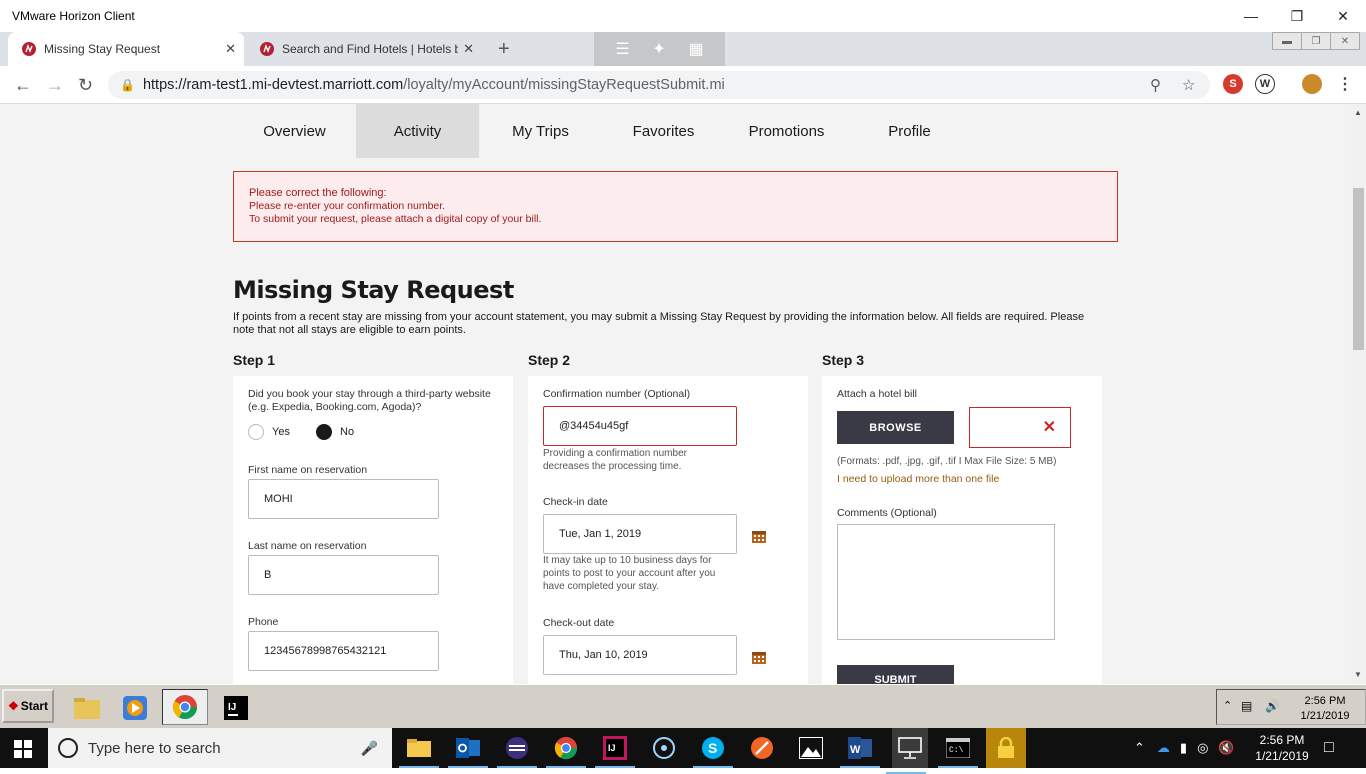 Image resolution: width=1366 pixels, height=774 pixels. What do you see at coordinates (1227, 705) in the screenshot?
I see `tray-expand-icon: ⌃` at bounding box center [1227, 705].